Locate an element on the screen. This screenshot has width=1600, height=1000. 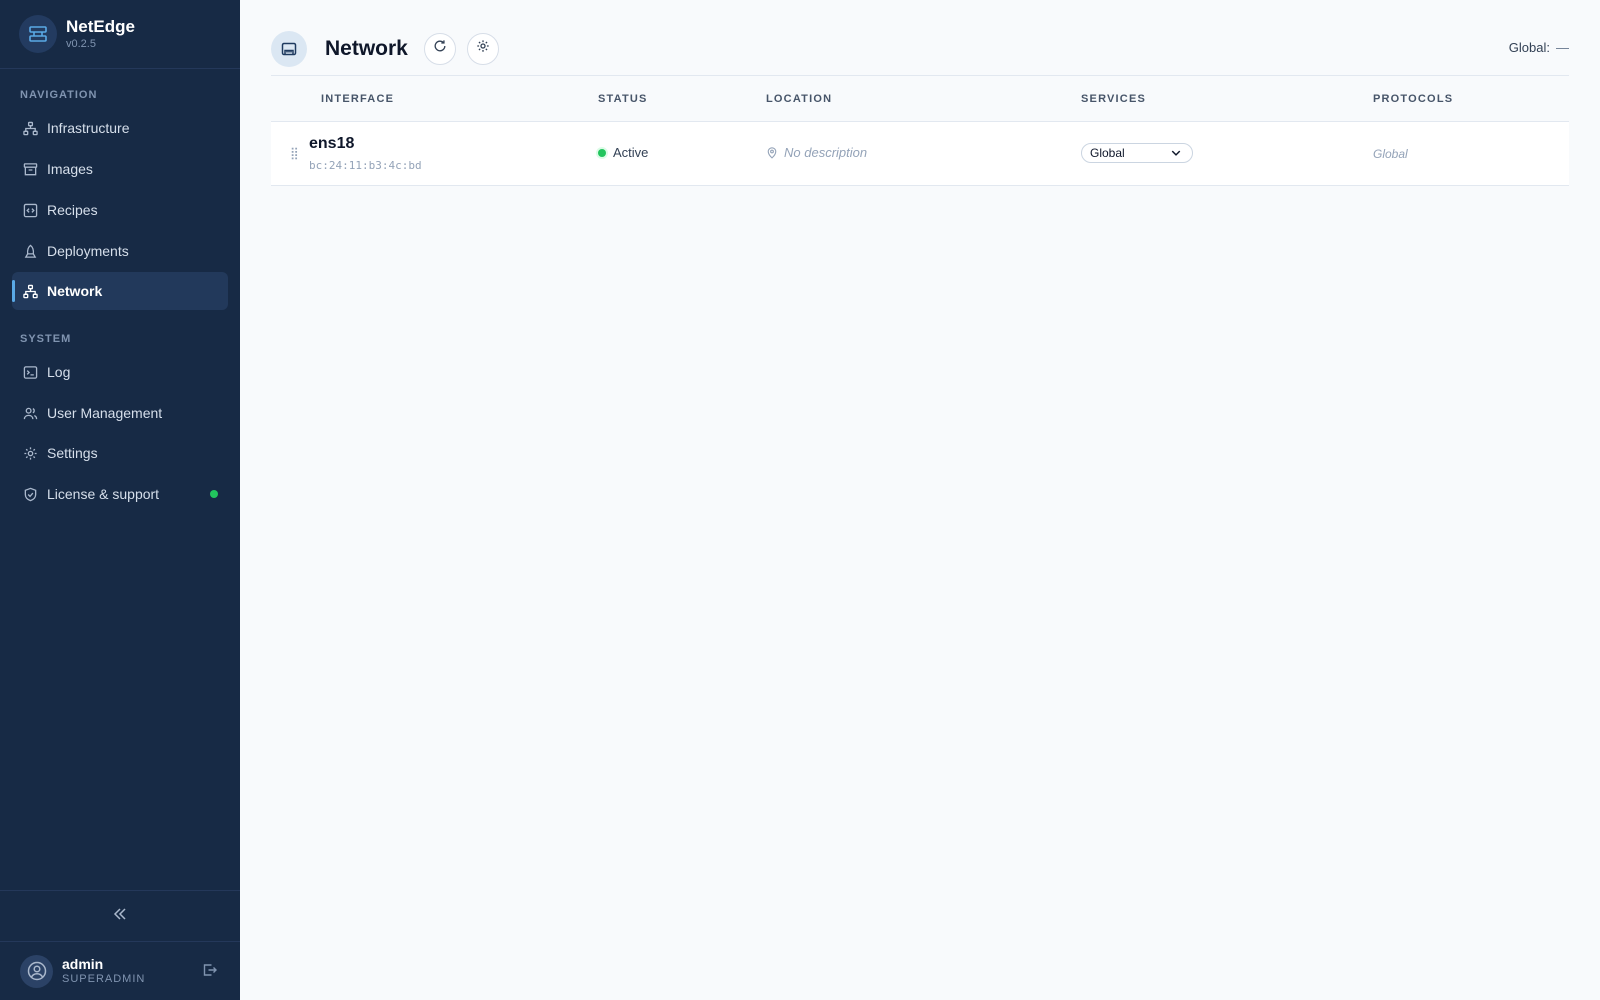
user-name: admin is located at coordinates (83, 964).